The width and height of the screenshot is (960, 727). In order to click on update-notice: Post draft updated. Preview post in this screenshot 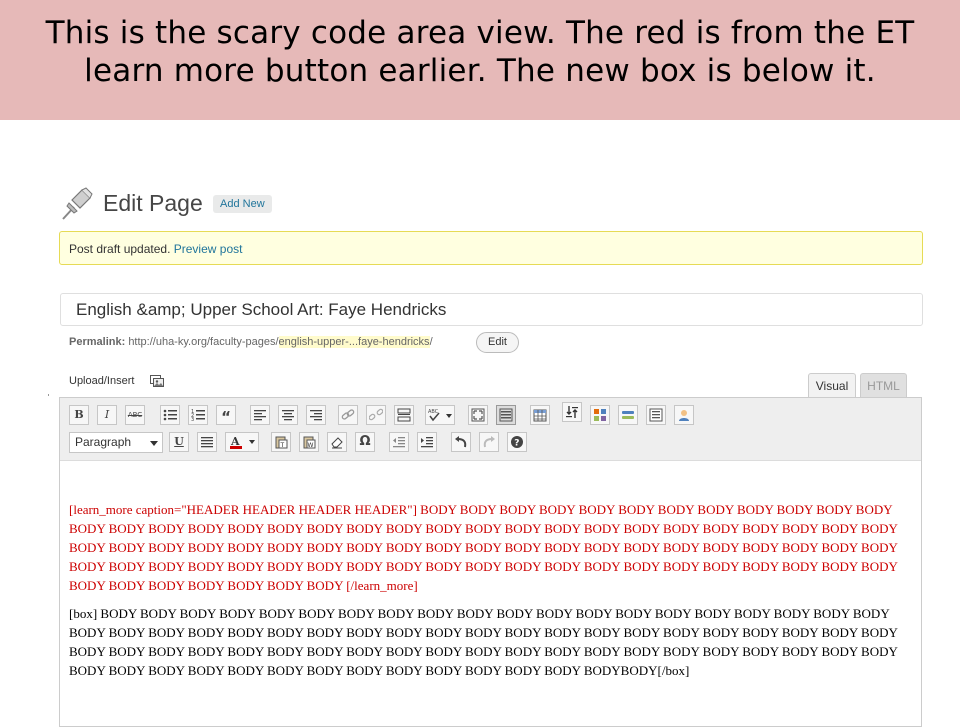, I will do `click(491, 248)`.